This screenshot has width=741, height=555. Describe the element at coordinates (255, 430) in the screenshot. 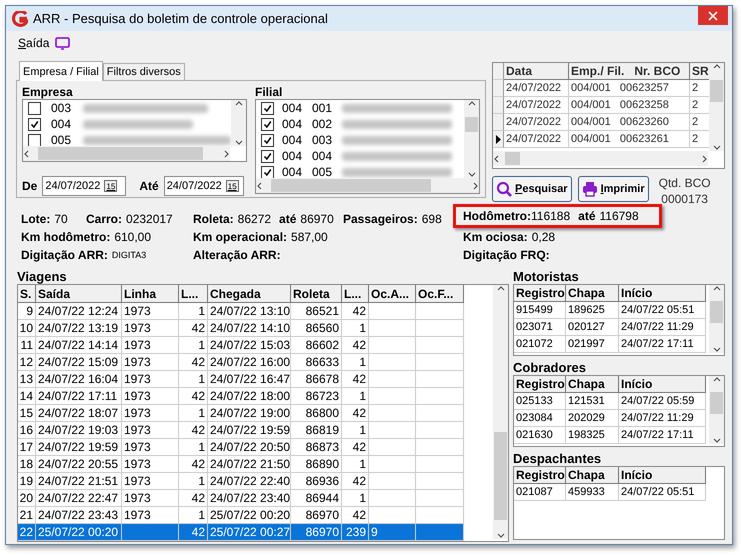

I see `table-row: 16 24/07/22 19:03 1973 42 24/07/22 19:59 86819 1` at that location.